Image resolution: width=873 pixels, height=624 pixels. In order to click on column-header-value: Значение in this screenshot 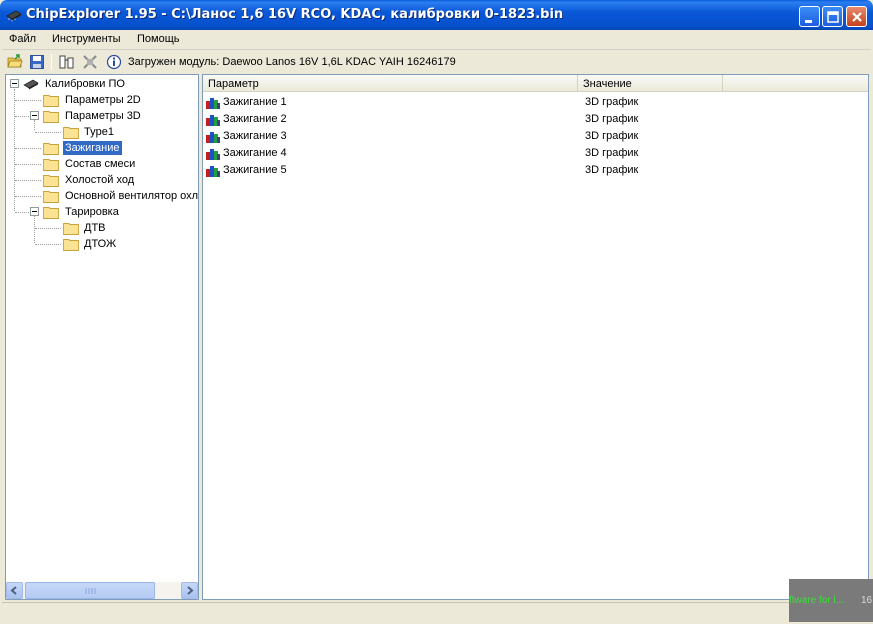, I will do `click(650, 83)`.